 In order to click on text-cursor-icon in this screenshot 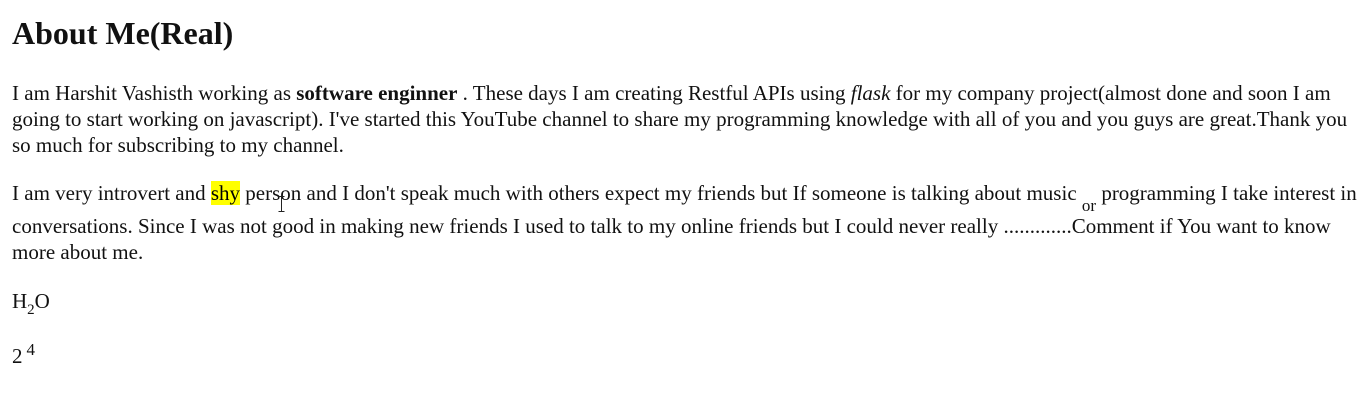, I will do `click(281, 204)`.